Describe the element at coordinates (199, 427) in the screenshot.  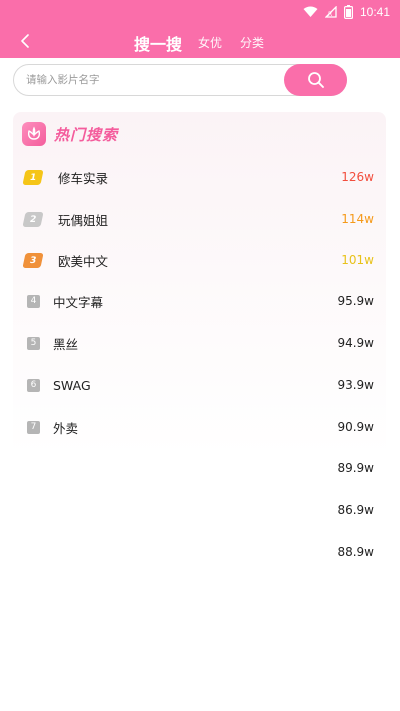
I see `hot-item: 7 外卖 90.9w` at that location.